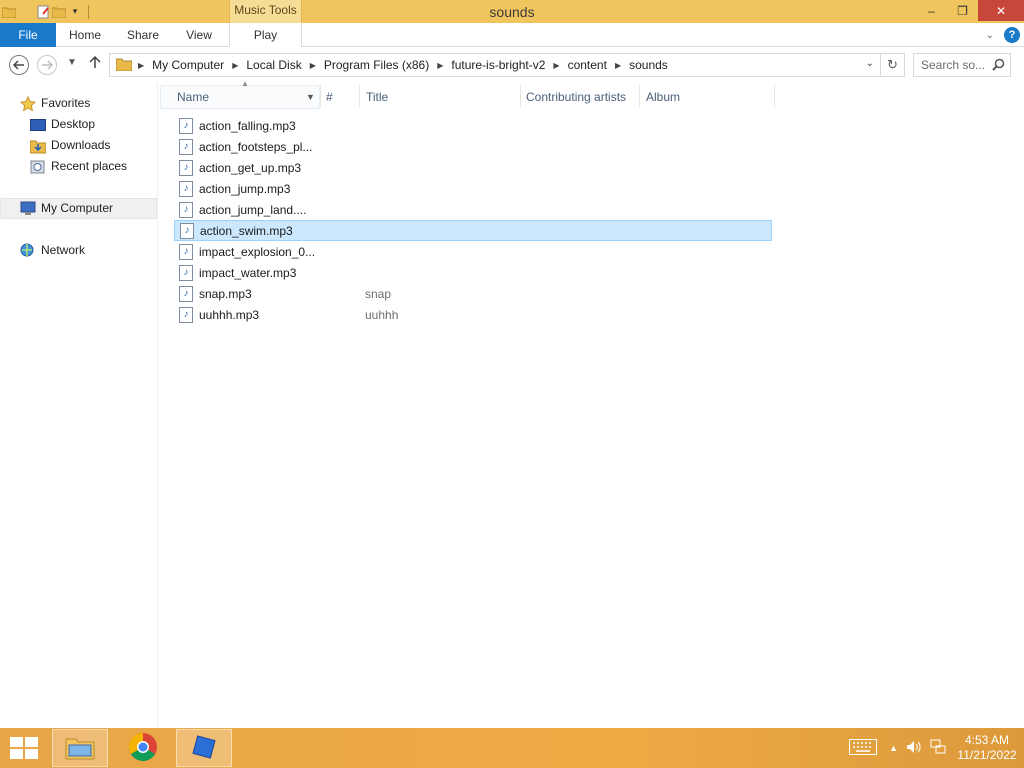 Image resolution: width=1024 pixels, height=768 pixels. Describe the element at coordinates (473, 167) in the screenshot. I see `file-row: ♪ action_get_up.mp3` at that location.